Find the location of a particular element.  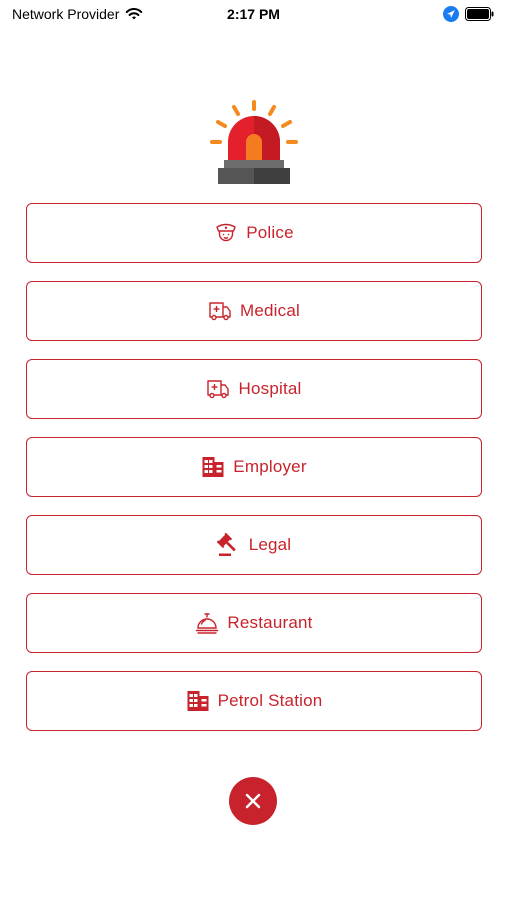

location-arrow-icon is located at coordinates (451, 14).